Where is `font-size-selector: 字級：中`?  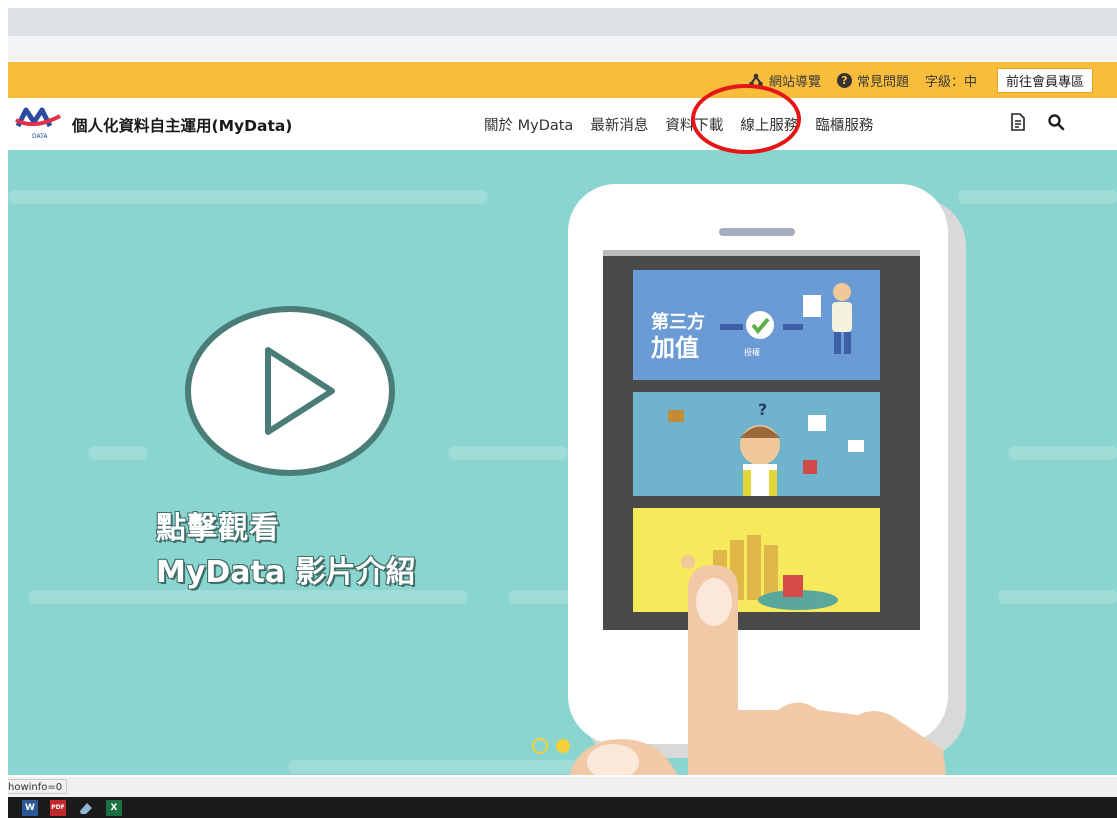 font-size-selector: 字級：中 is located at coordinates (951, 80).